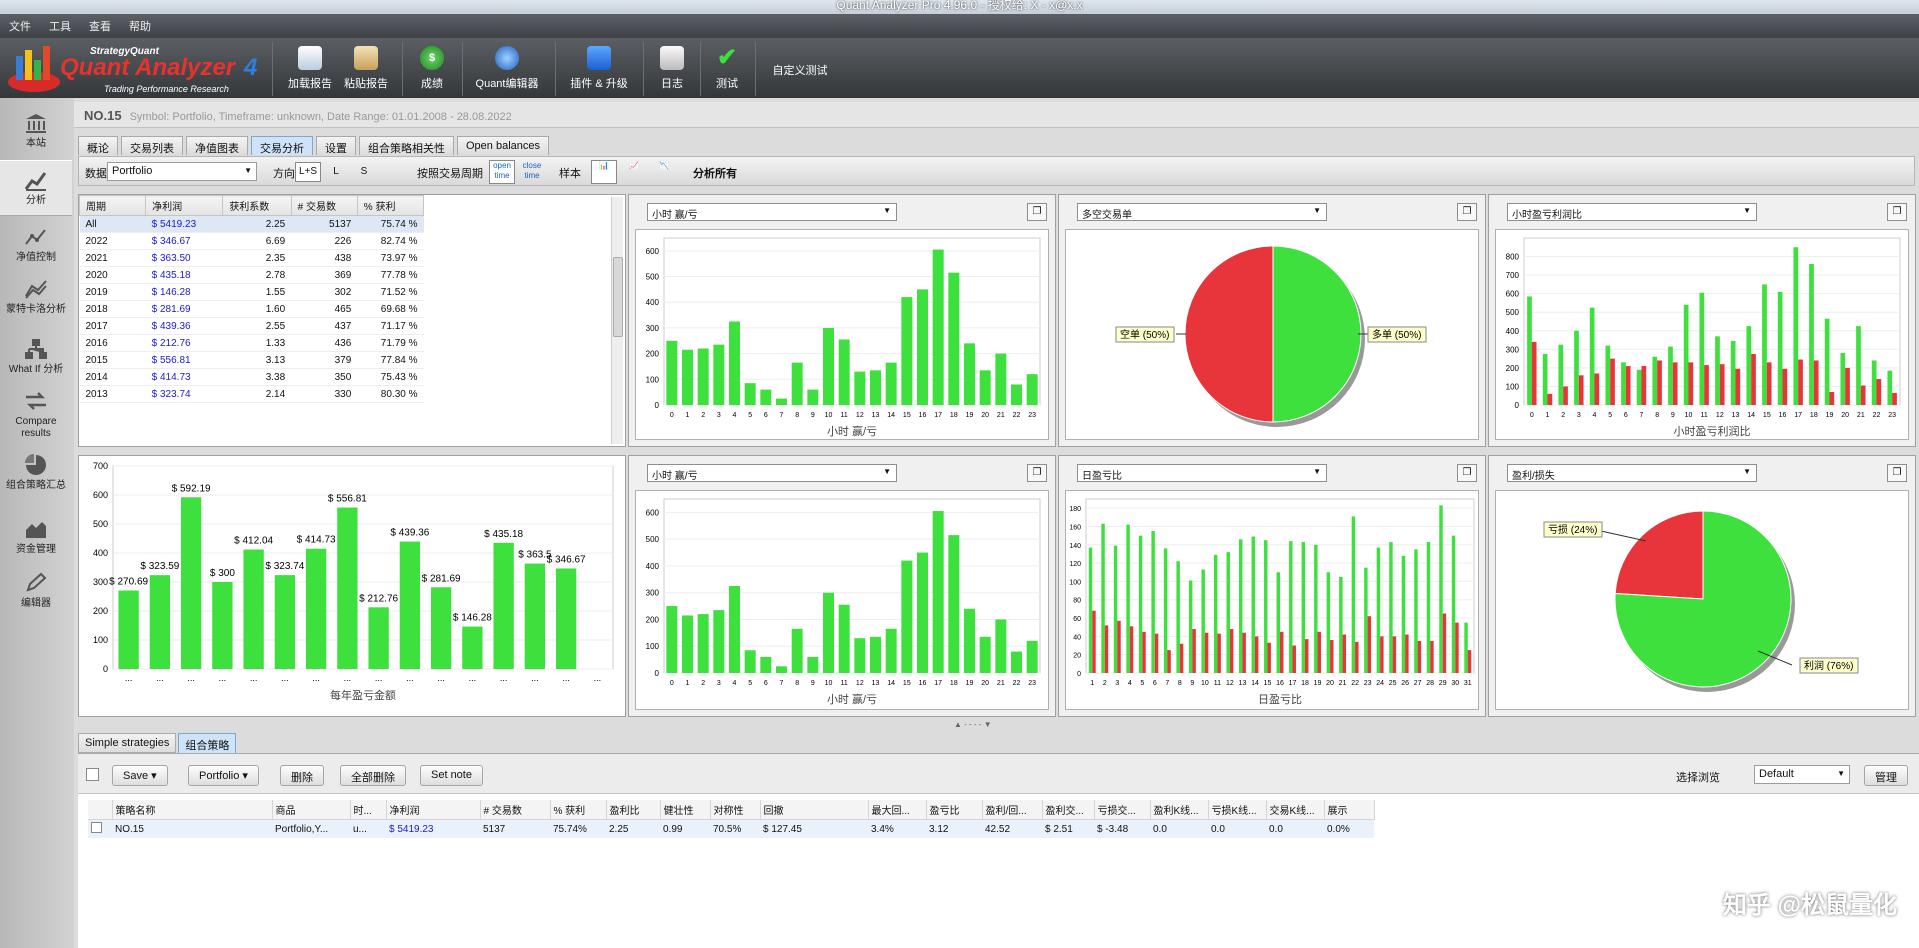 This screenshot has width=1919, height=948. I want to click on column-header: 展示, so click(1349, 810).